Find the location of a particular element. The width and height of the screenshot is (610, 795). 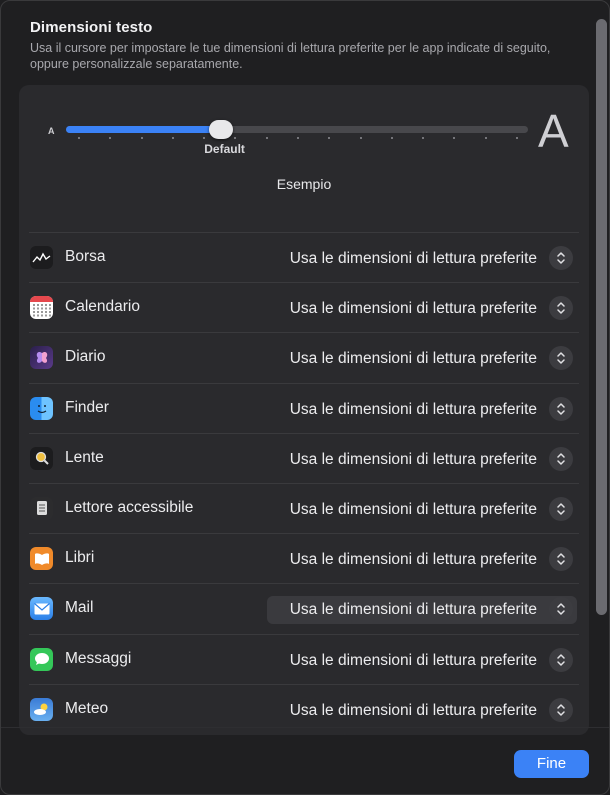

books-icon is located at coordinates (41, 559).